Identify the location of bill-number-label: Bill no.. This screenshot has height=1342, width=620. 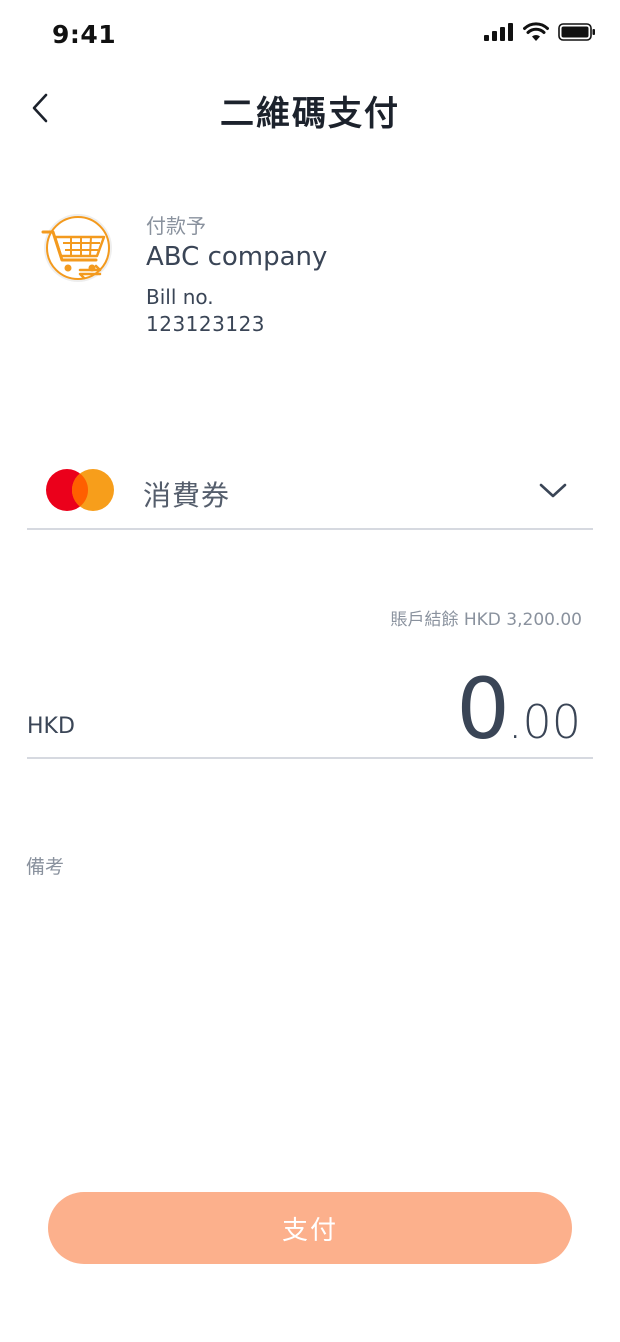
(180, 297).